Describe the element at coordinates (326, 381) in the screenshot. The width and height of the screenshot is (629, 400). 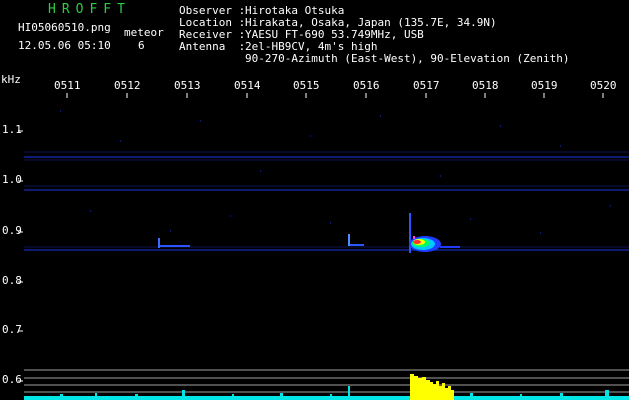
I see `power-baselines` at that location.